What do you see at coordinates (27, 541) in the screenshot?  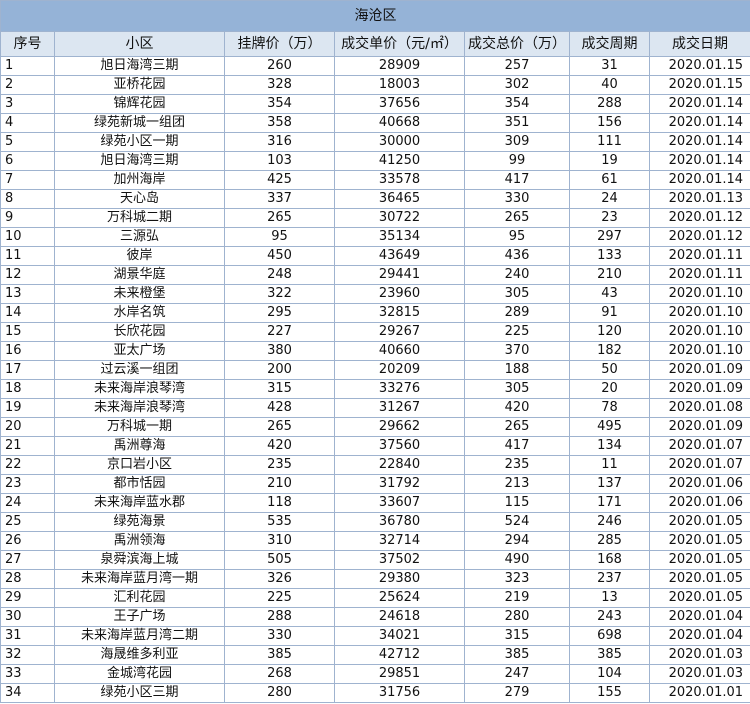 I see `cell-index: 26` at bounding box center [27, 541].